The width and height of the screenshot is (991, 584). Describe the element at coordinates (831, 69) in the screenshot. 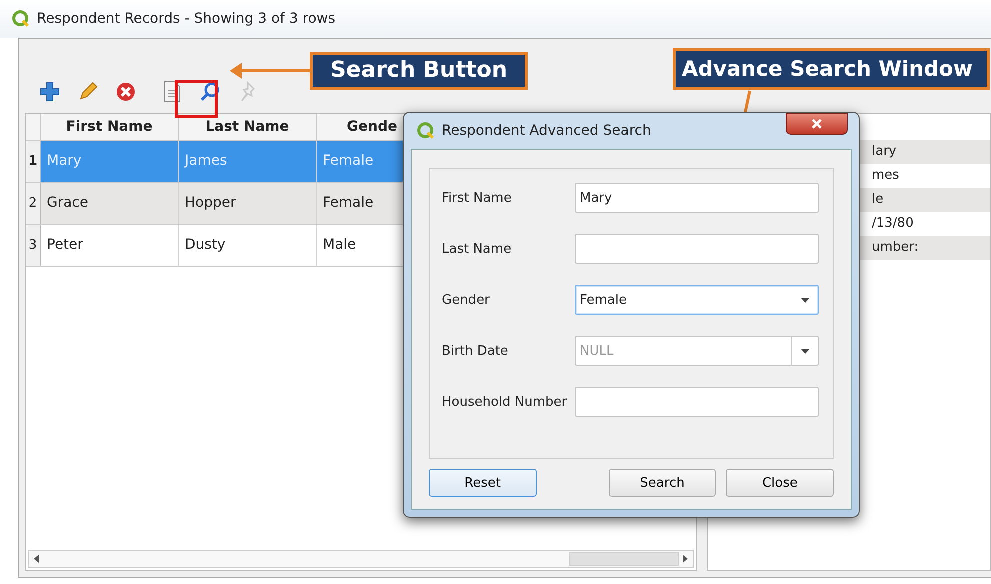

I see `callout-label: Advance Search Window` at that location.